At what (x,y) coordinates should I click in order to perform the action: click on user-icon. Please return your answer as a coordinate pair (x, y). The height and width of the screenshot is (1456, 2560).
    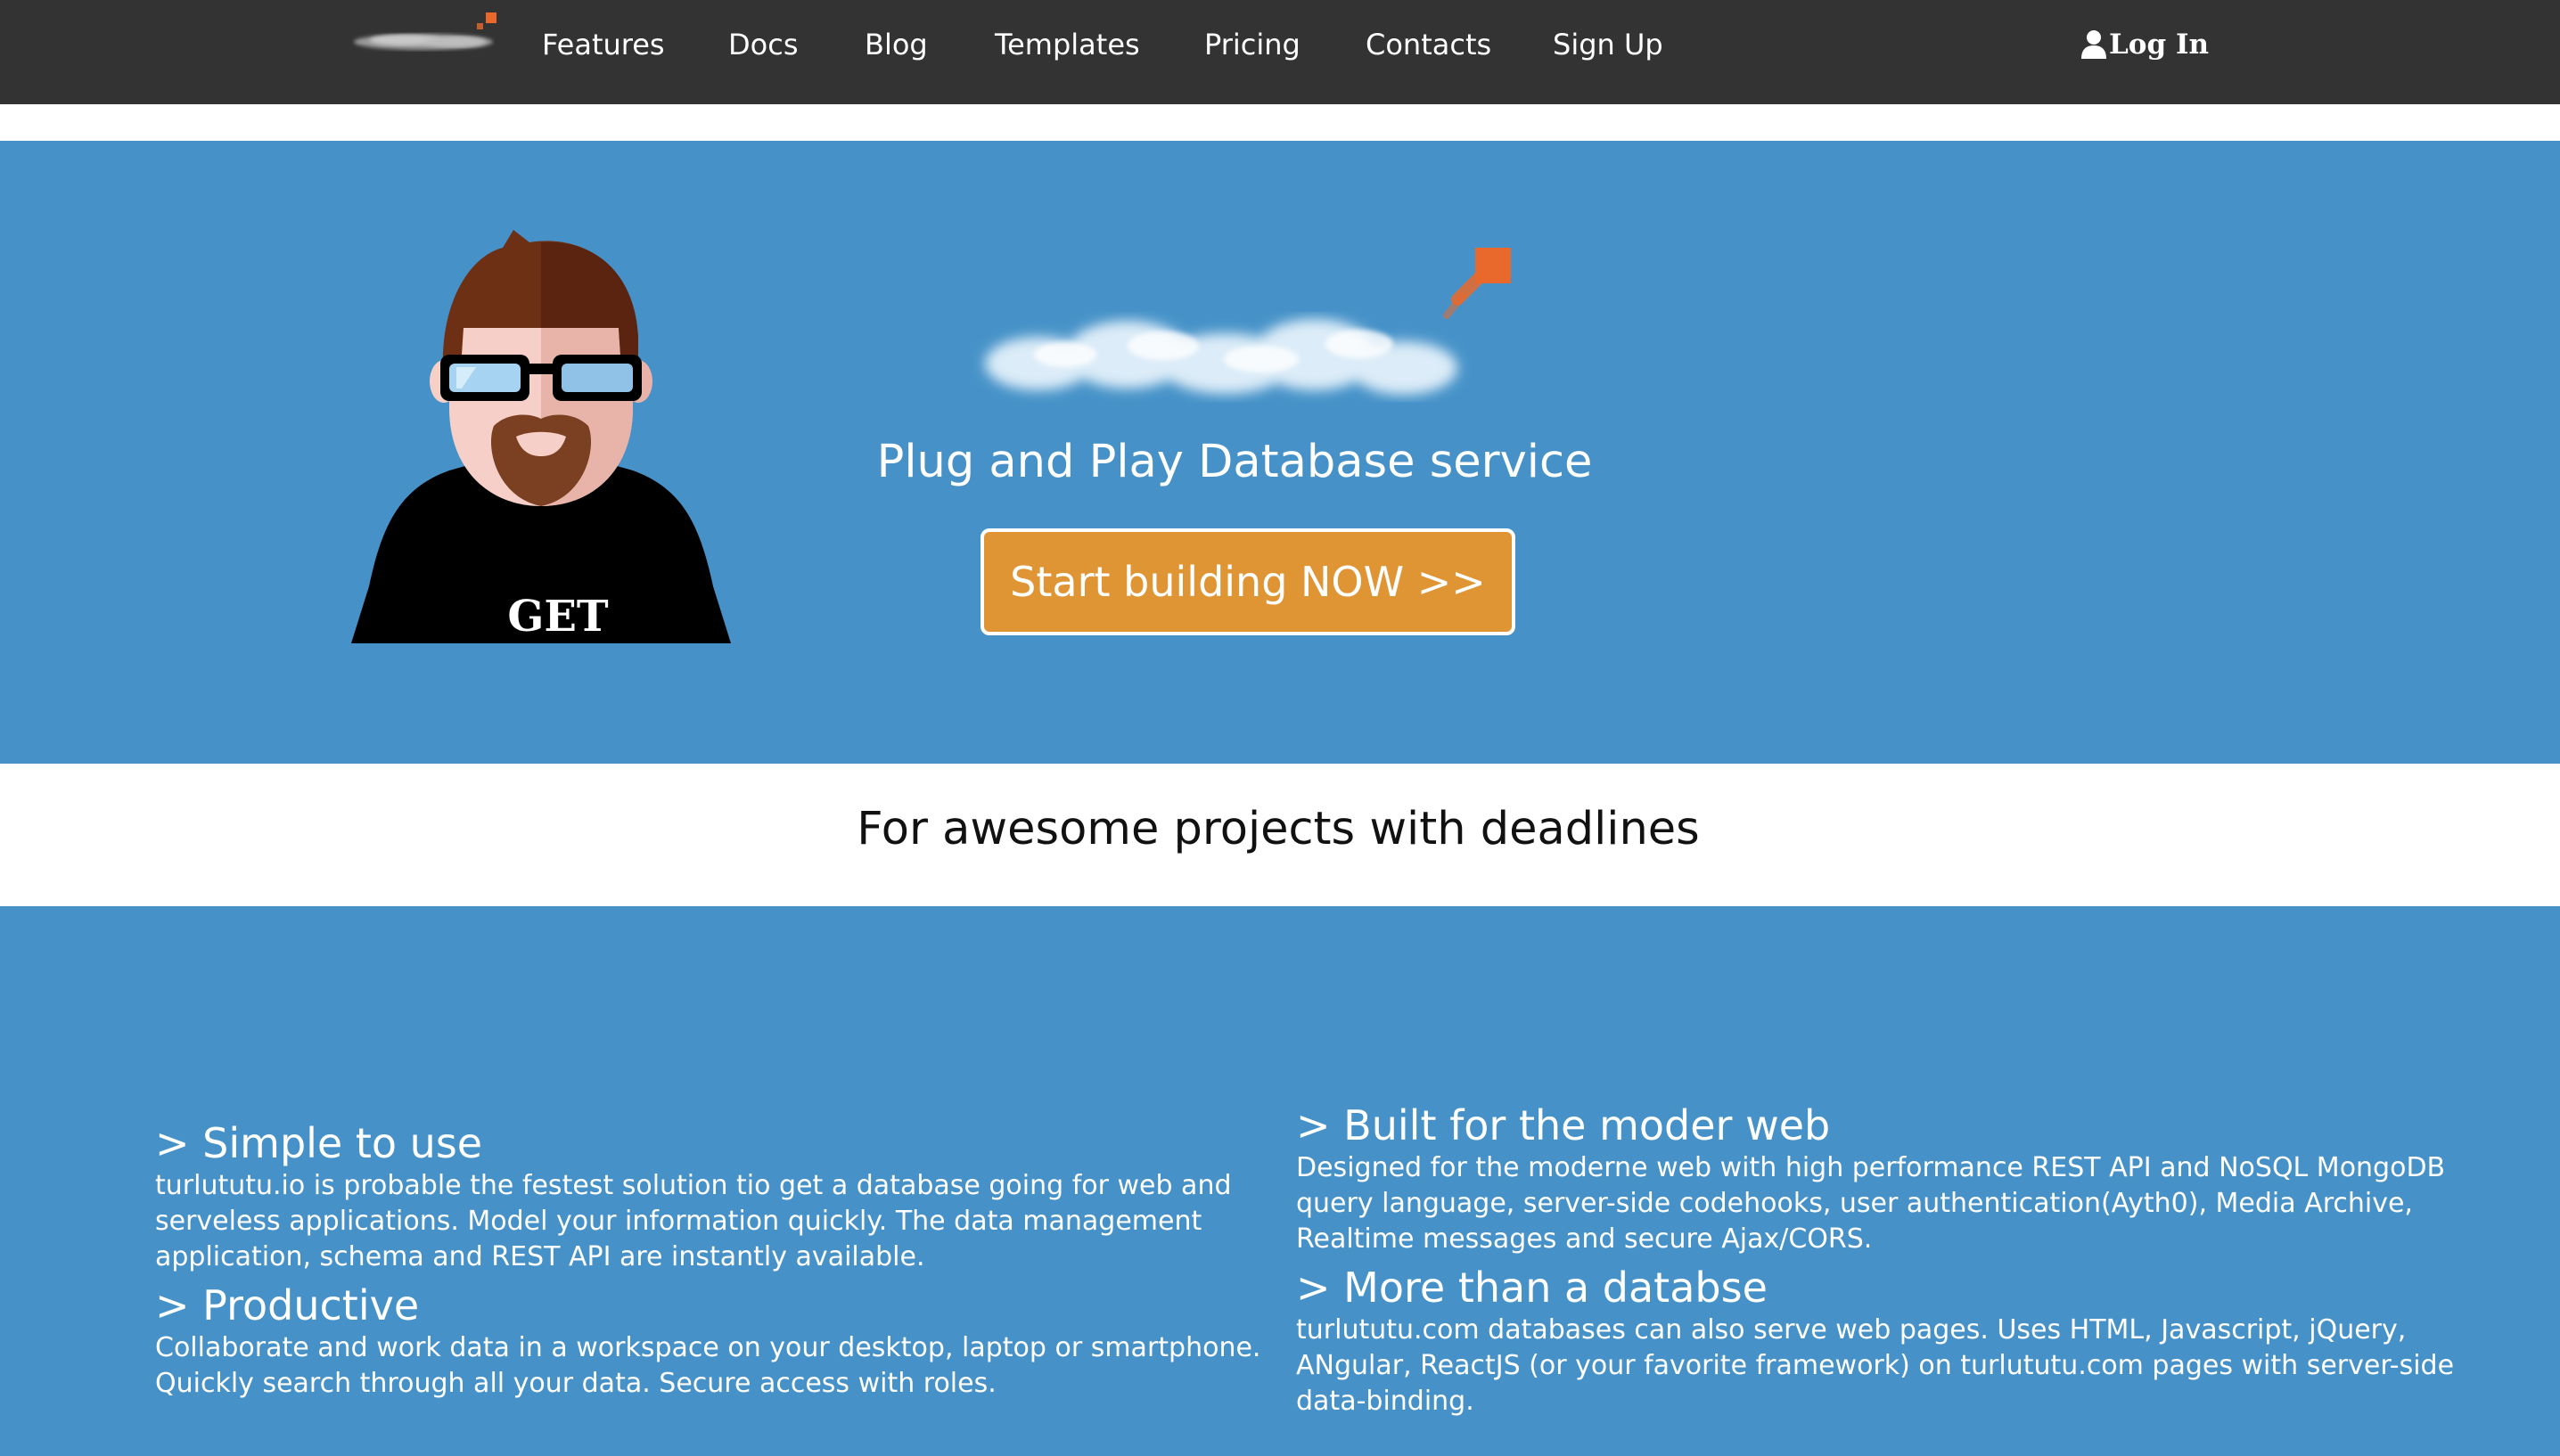
    Looking at the image, I should click on (2093, 45).